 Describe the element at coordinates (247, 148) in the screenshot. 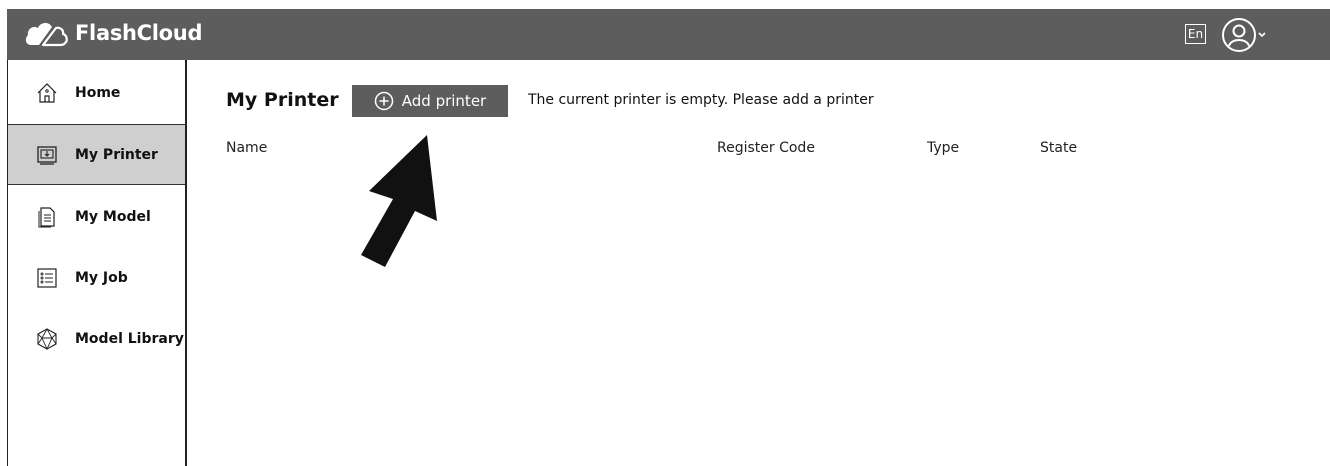

I see `column-header-name: Name` at that location.